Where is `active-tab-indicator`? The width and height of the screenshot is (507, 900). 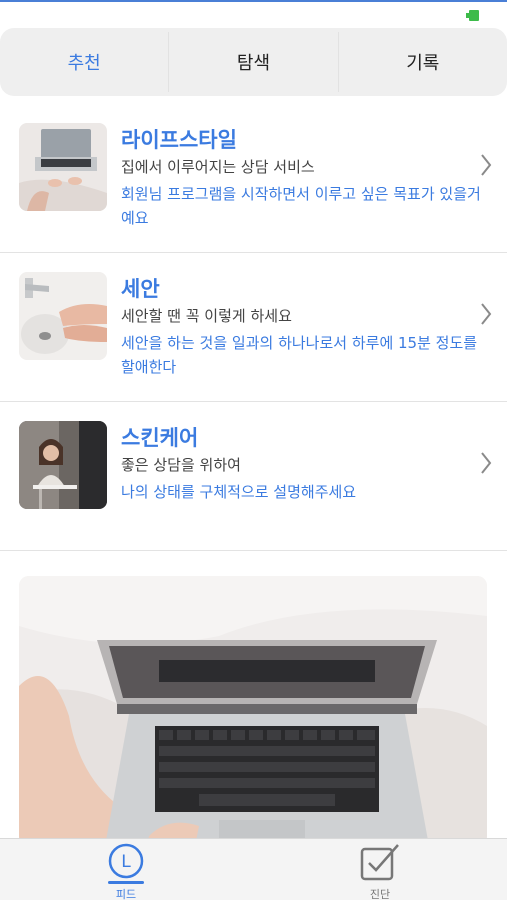 active-tab-indicator is located at coordinates (126, 882).